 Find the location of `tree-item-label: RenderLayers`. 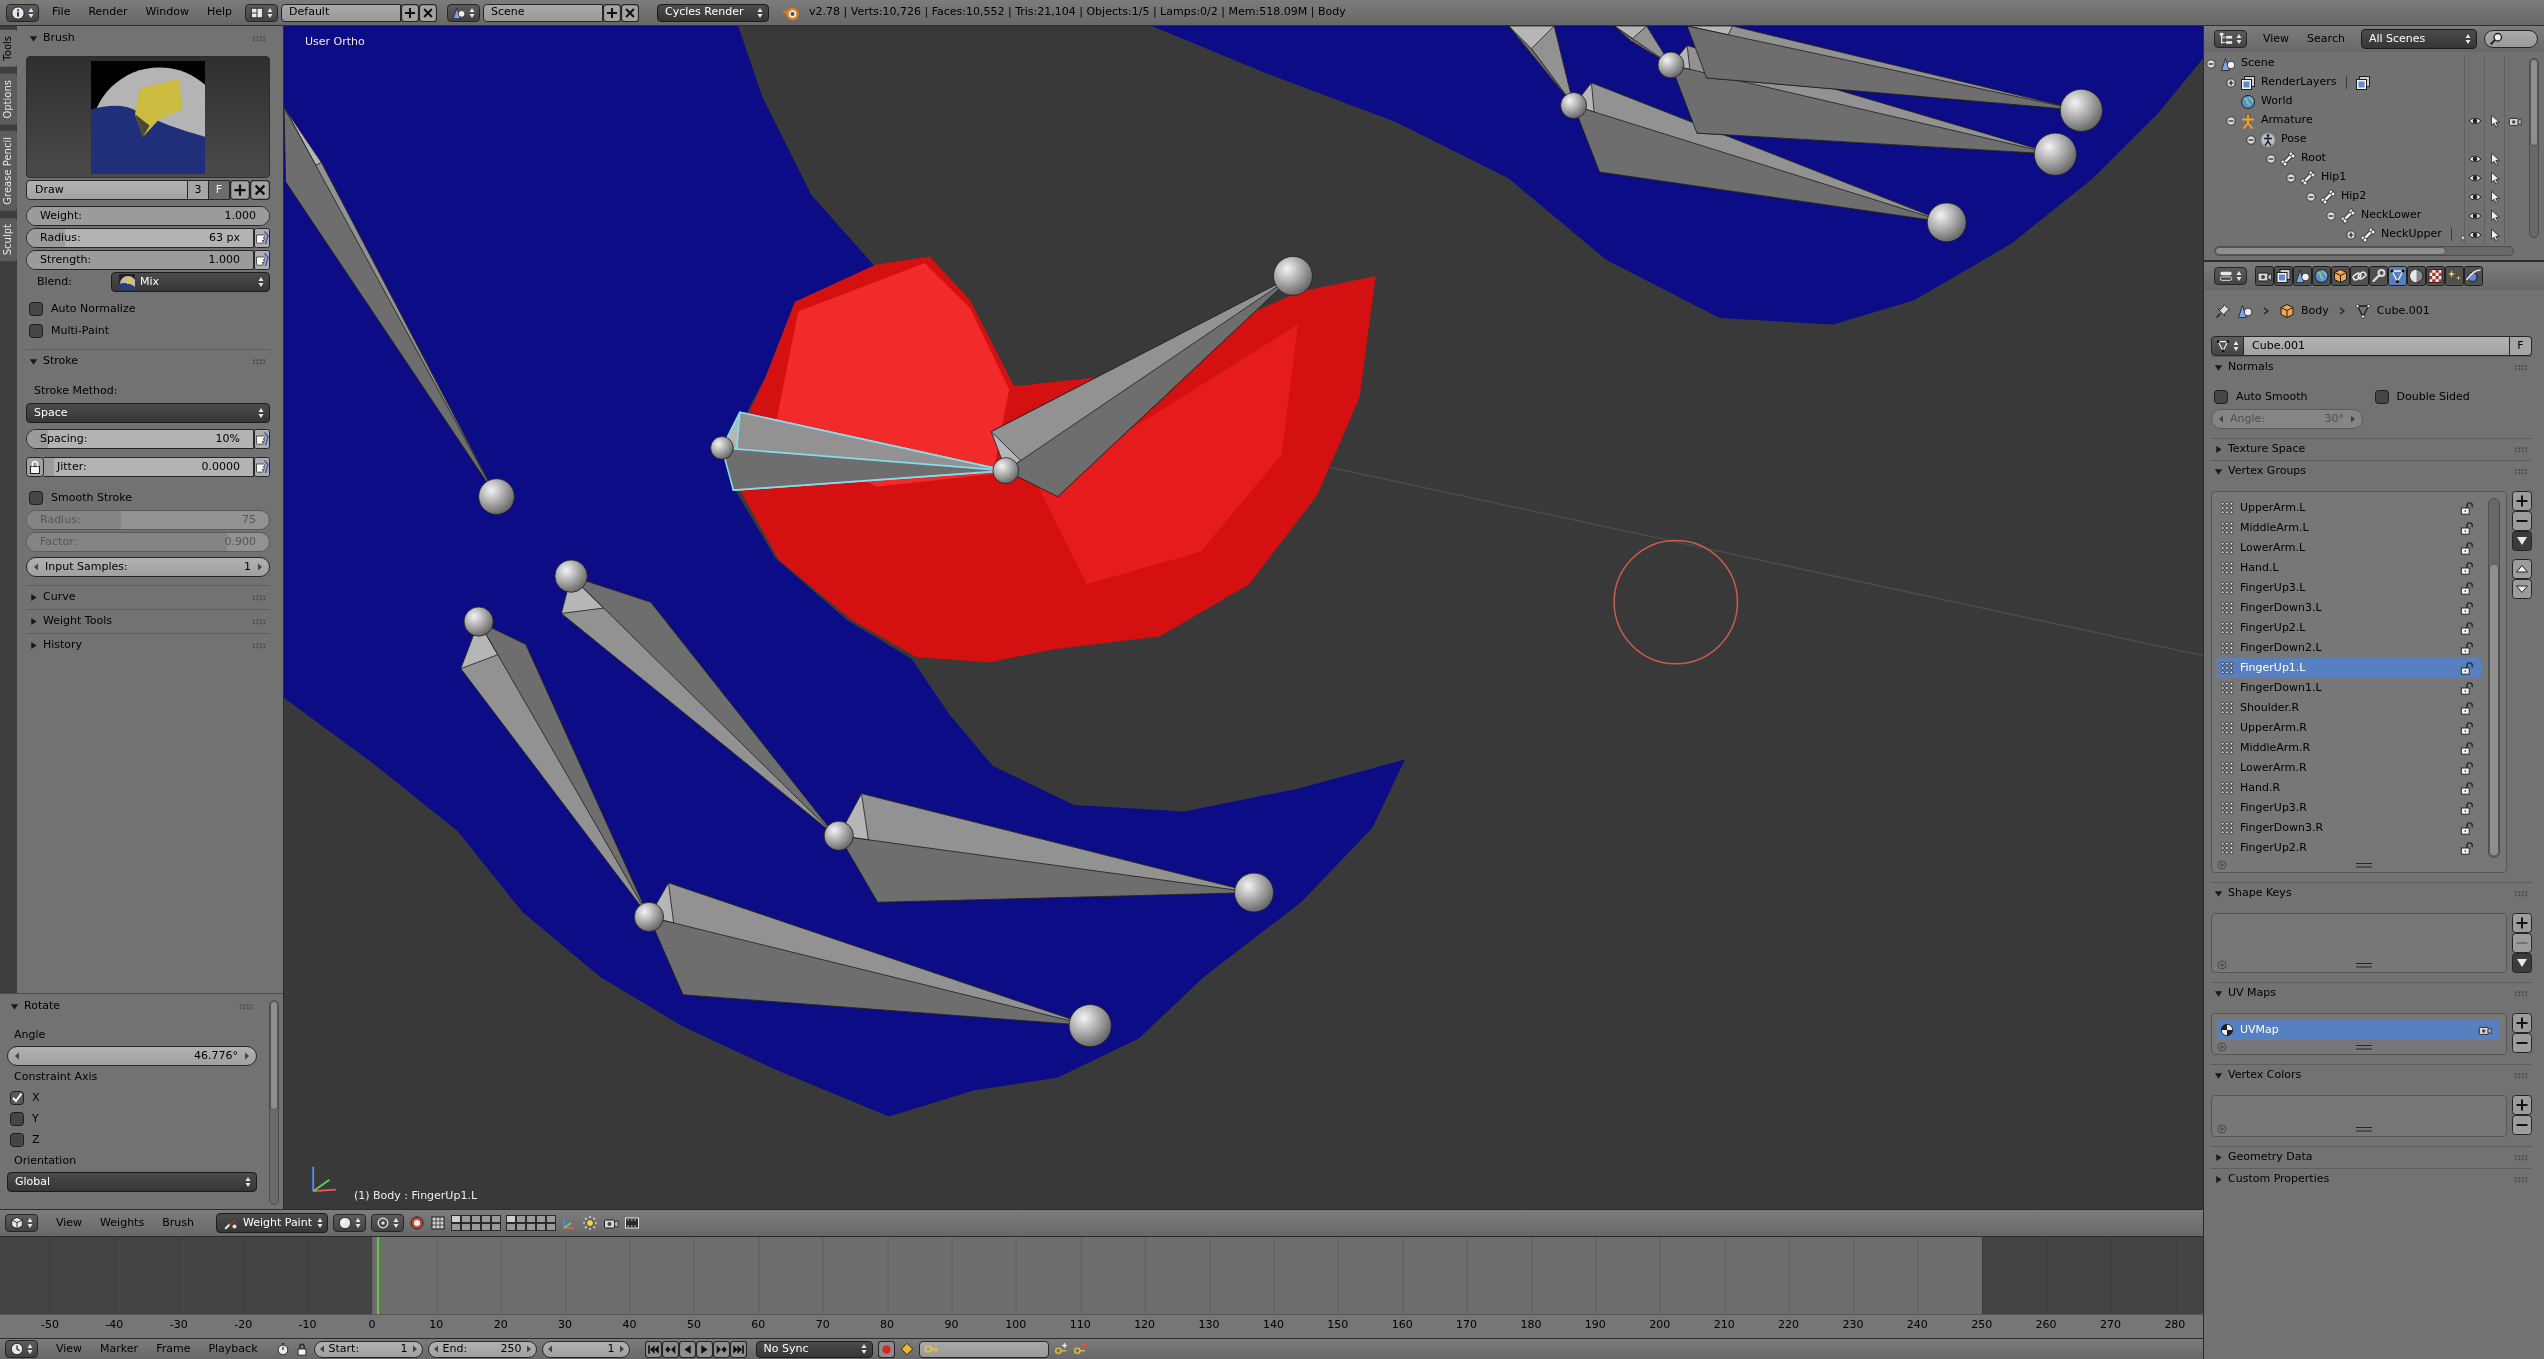

tree-item-label: RenderLayers is located at coordinates (2299, 82).